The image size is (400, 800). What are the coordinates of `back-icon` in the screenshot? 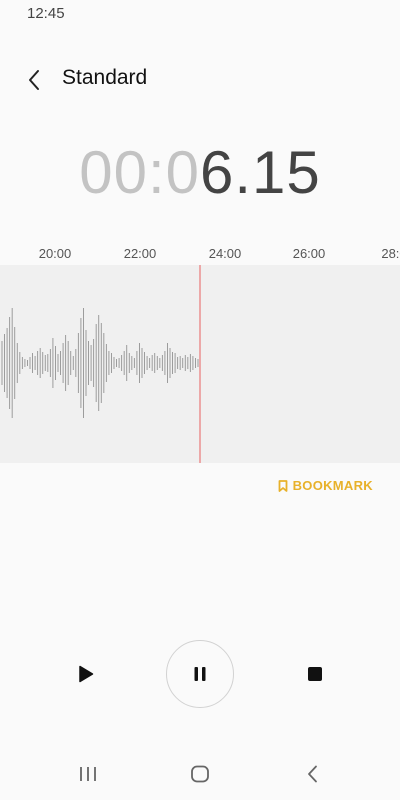 It's located at (312, 774).